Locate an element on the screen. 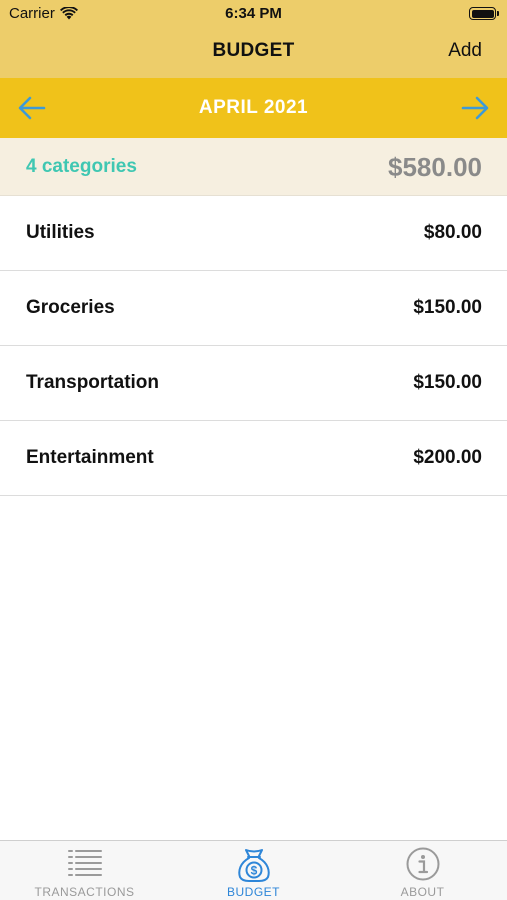 The width and height of the screenshot is (507, 900). status-bar: Carrier 6:34 PM is located at coordinates (253, 14).